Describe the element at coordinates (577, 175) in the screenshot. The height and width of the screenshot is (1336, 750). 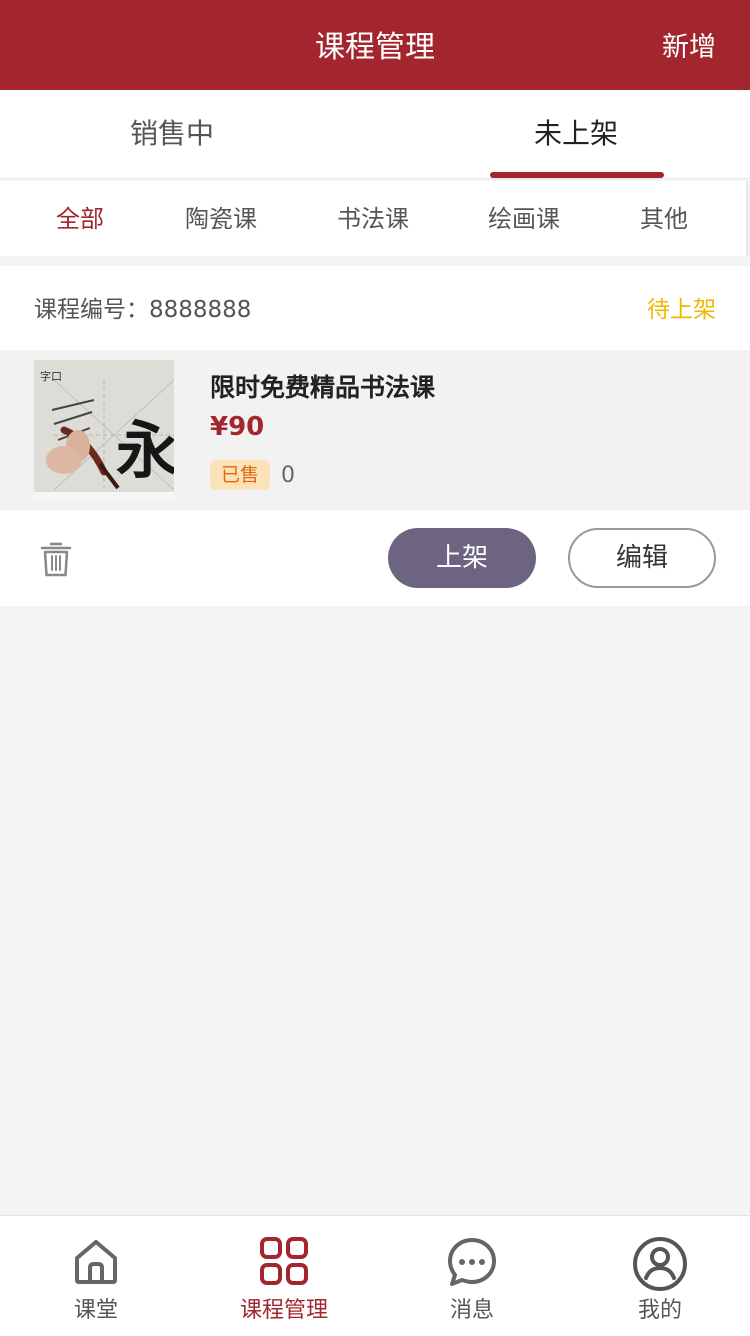
I see `active-tab-indicator` at that location.